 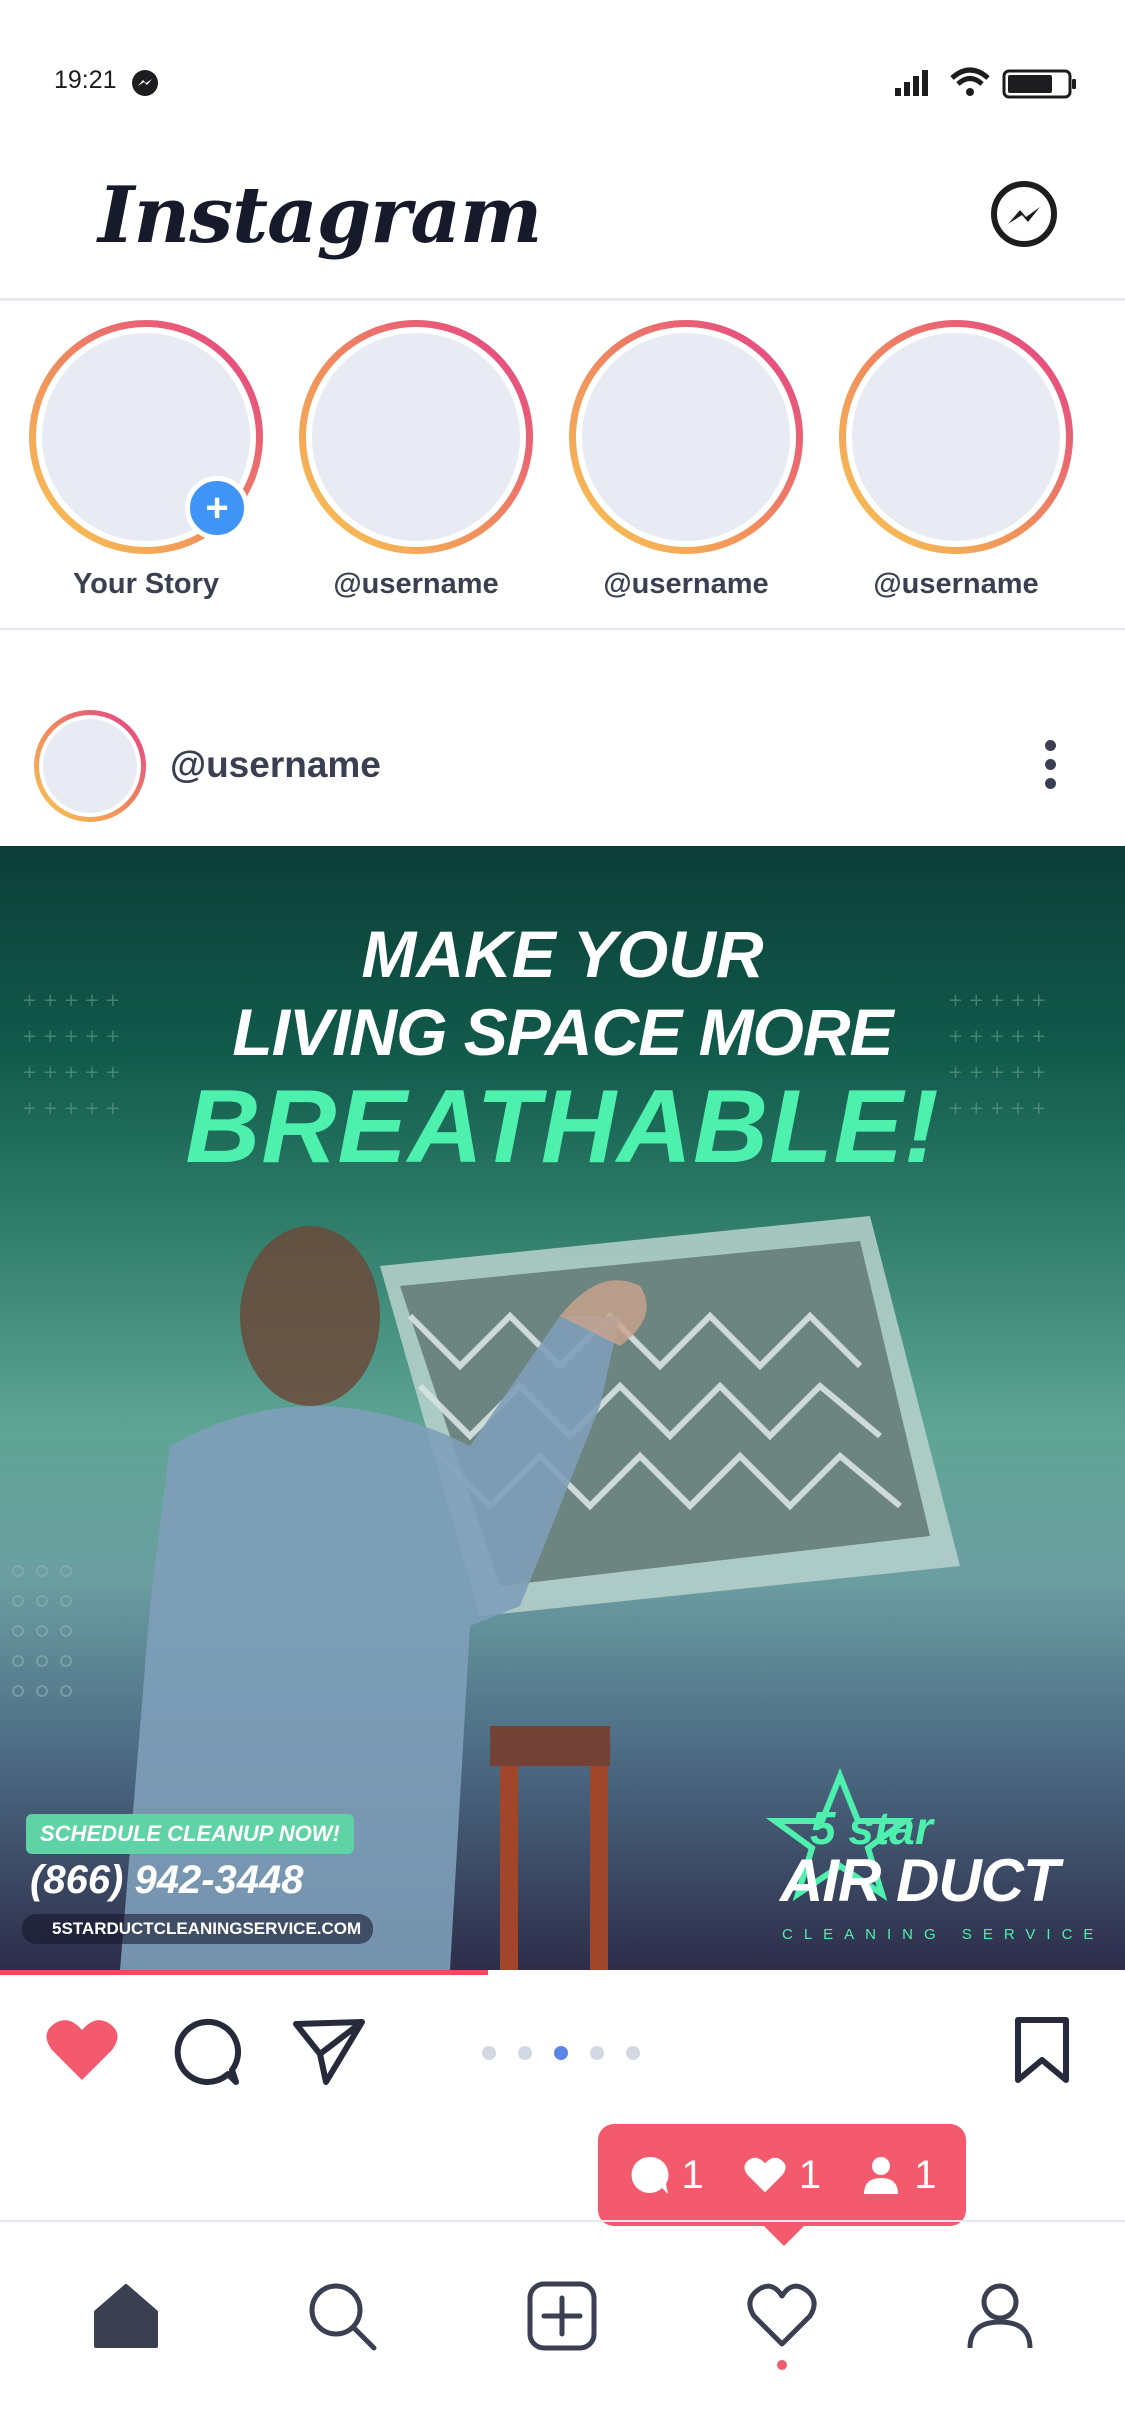 What do you see at coordinates (329, 2051) in the screenshot?
I see `share-icon` at bounding box center [329, 2051].